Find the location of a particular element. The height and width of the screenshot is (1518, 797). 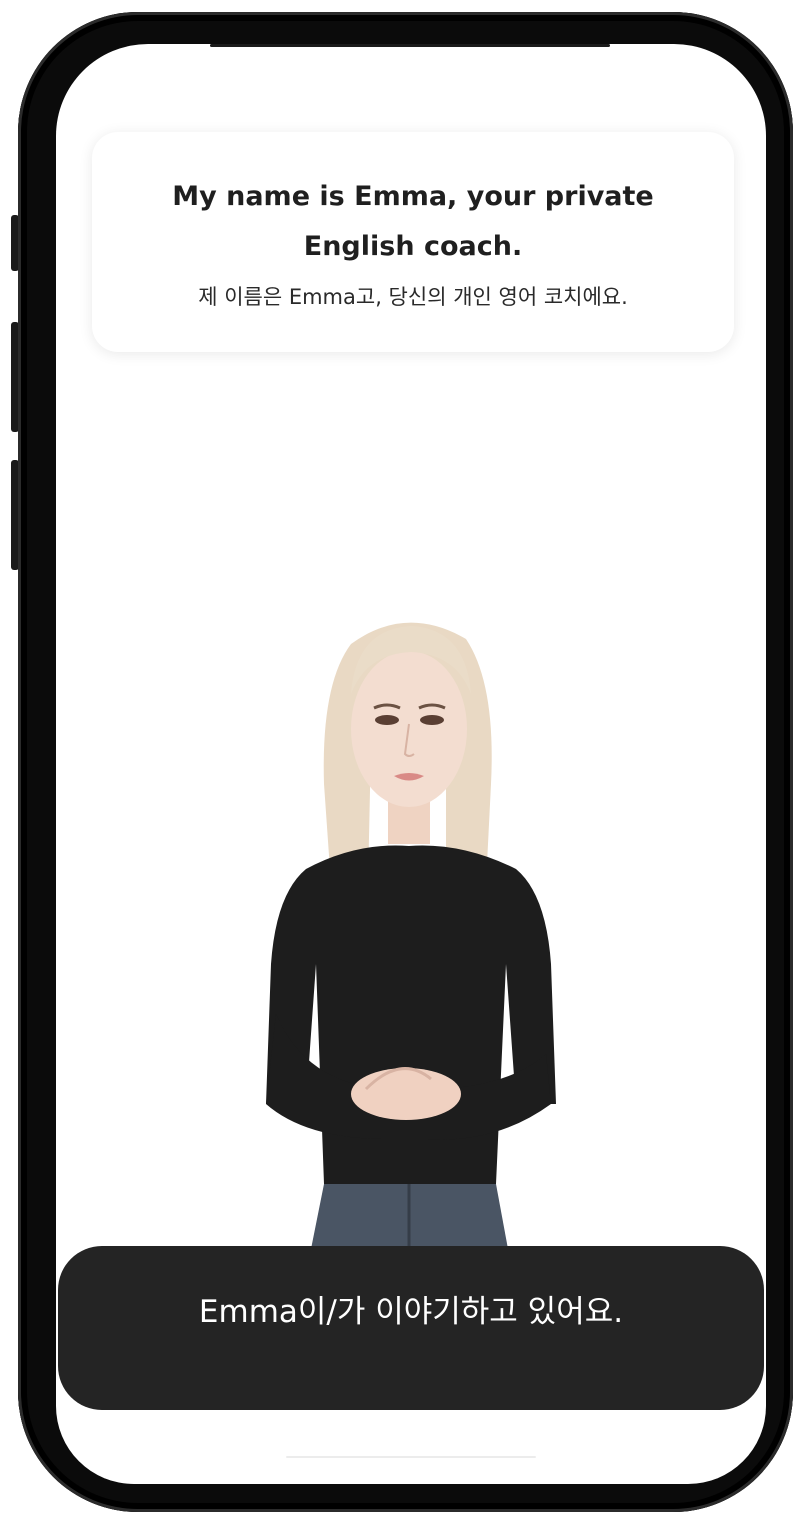

speaking-status-banner: Emma이/가 이야기하고 있어요. is located at coordinates (411, 1328).